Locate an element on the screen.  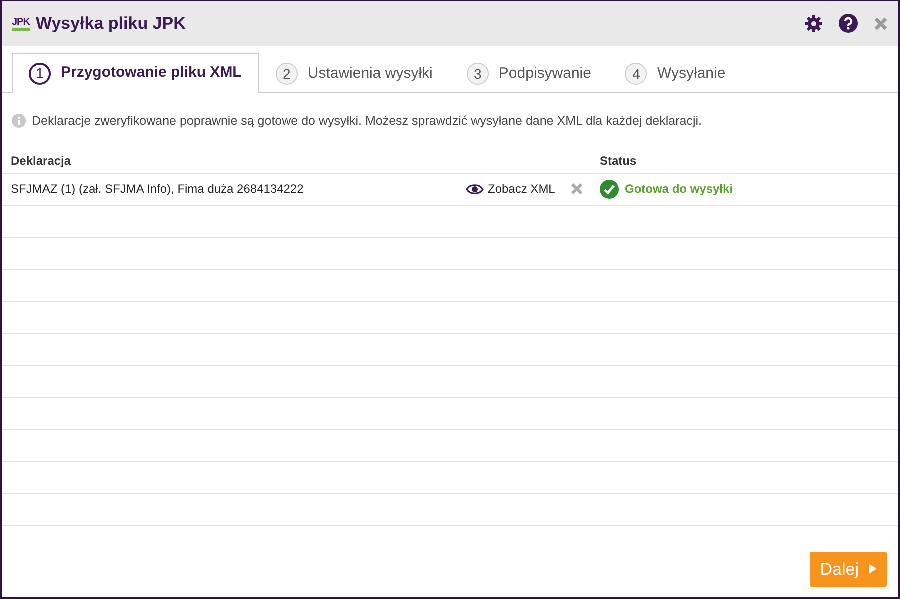
window-title: Wysyłka pliku JPK is located at coordinates (111, 23).